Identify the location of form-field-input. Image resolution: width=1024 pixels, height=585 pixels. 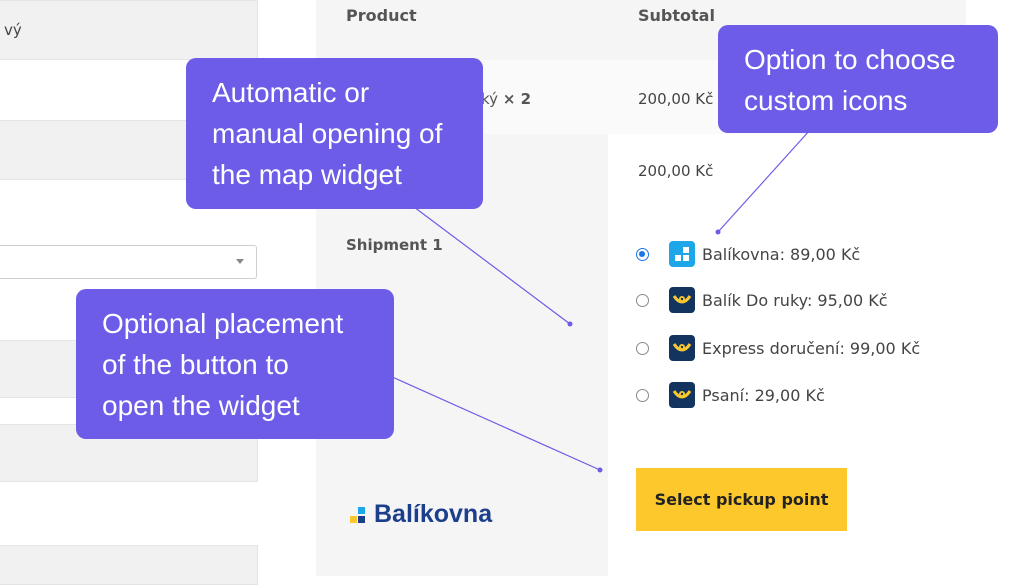
(129, 565).